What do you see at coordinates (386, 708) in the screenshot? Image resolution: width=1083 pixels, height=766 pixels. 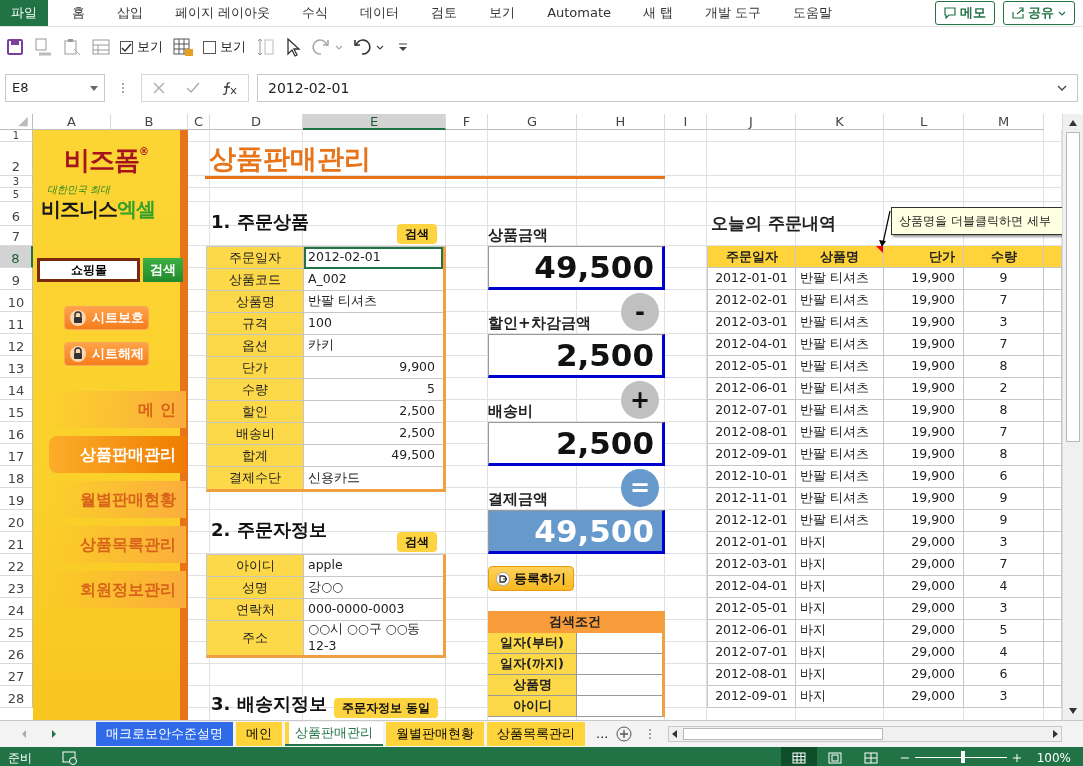 I see `copy-orderer-button: 주문자정보 동일` at bounding box center [386, 708].